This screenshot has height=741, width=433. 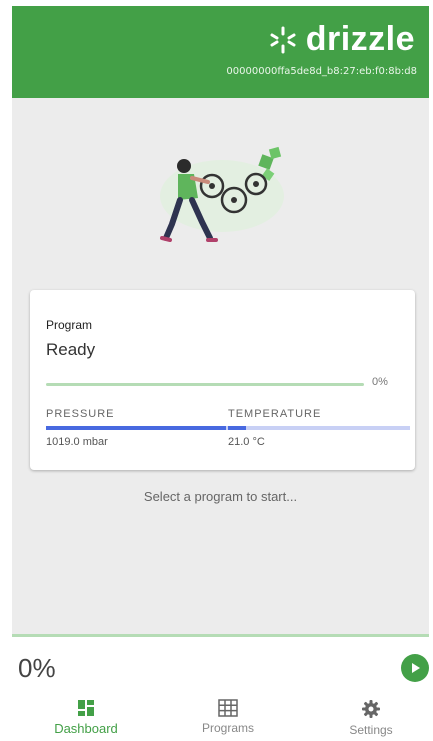 What do you see at coordinates (71, 349) in the screenshot?
I see `program-status: Ready` at bounding box center [71, 349].